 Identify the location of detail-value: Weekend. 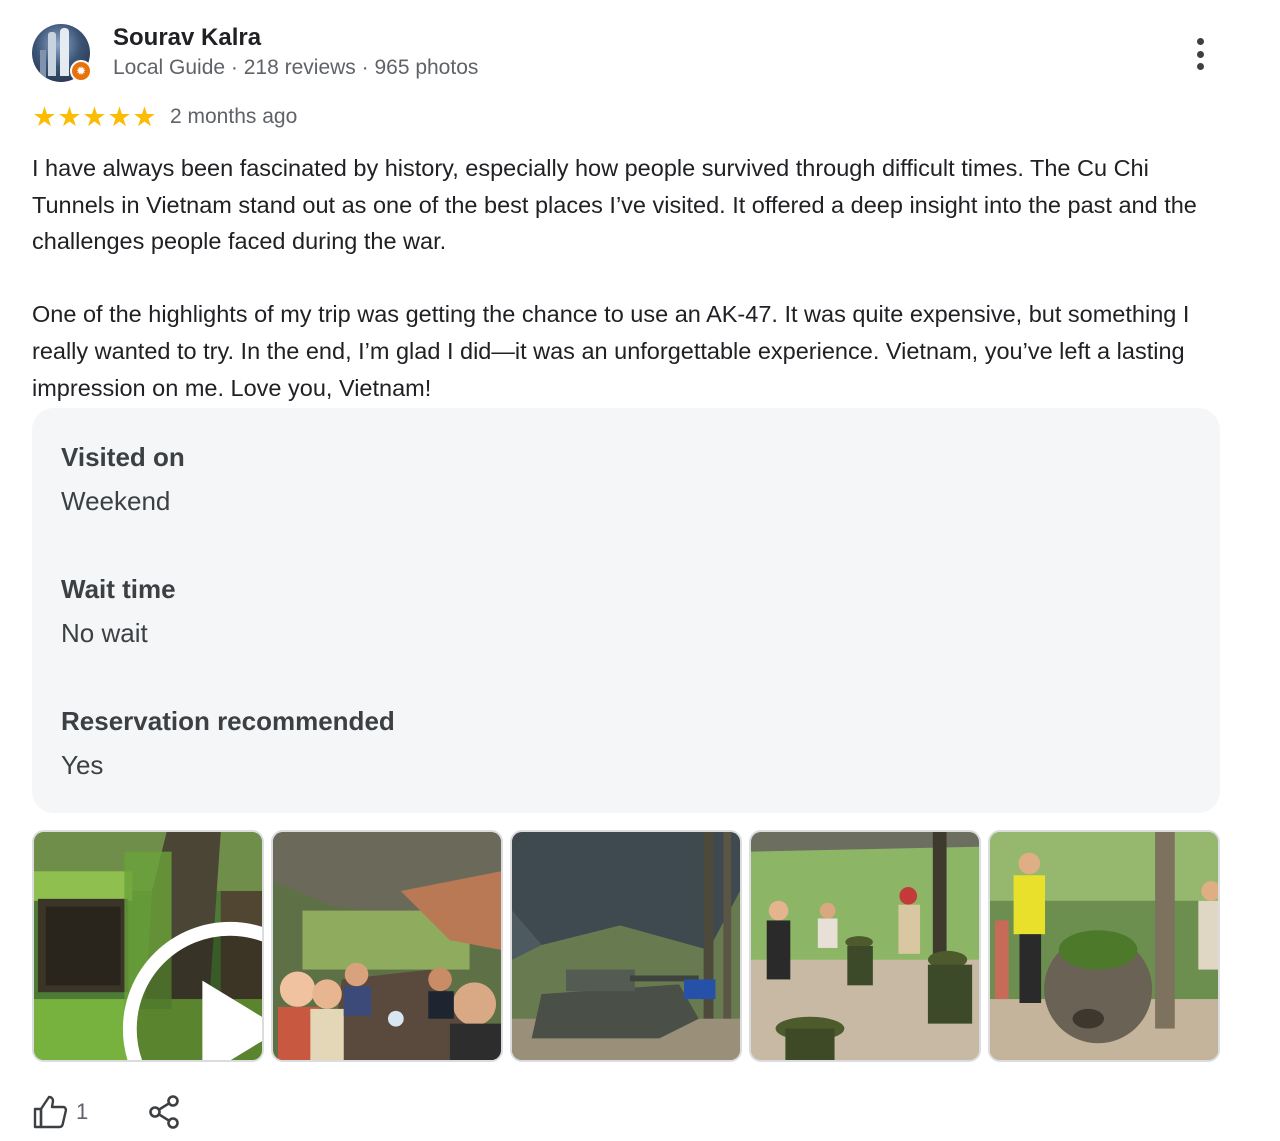
(116, 501).